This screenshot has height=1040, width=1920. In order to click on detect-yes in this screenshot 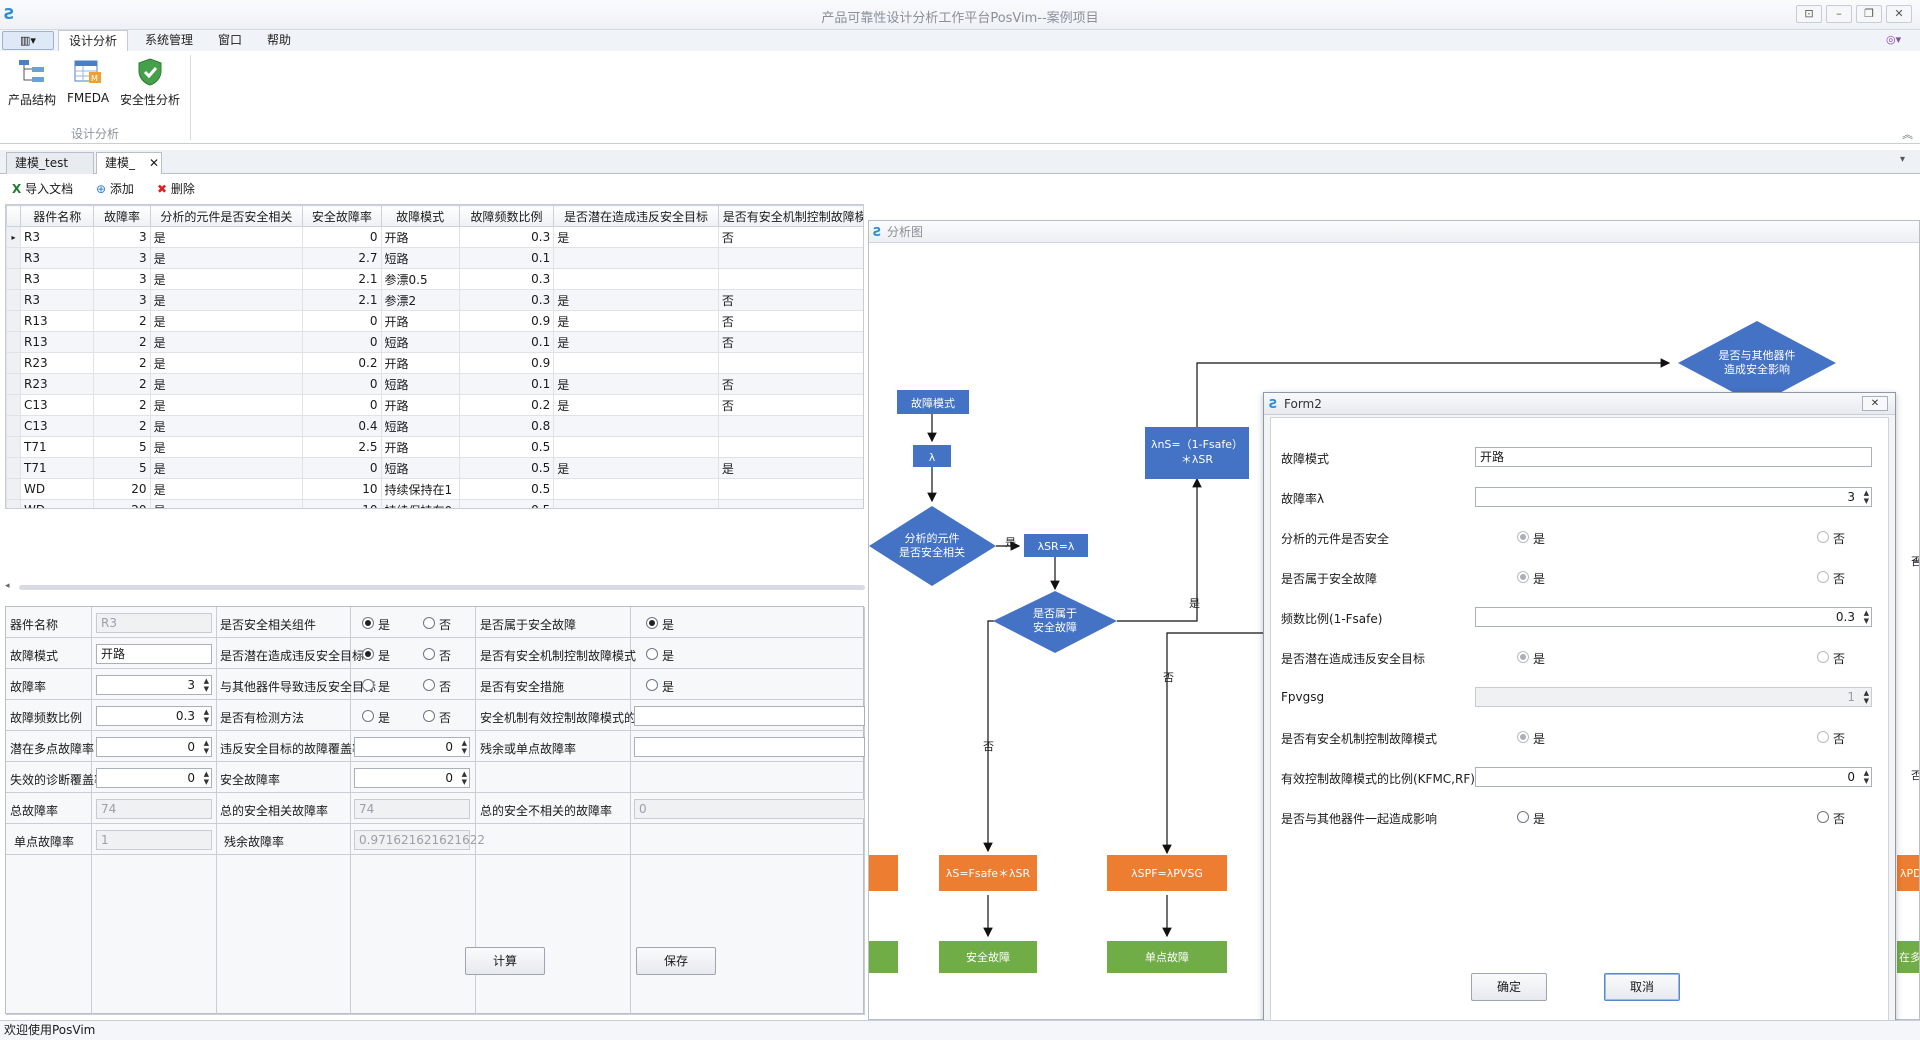, I will do `click(368, 716)`.